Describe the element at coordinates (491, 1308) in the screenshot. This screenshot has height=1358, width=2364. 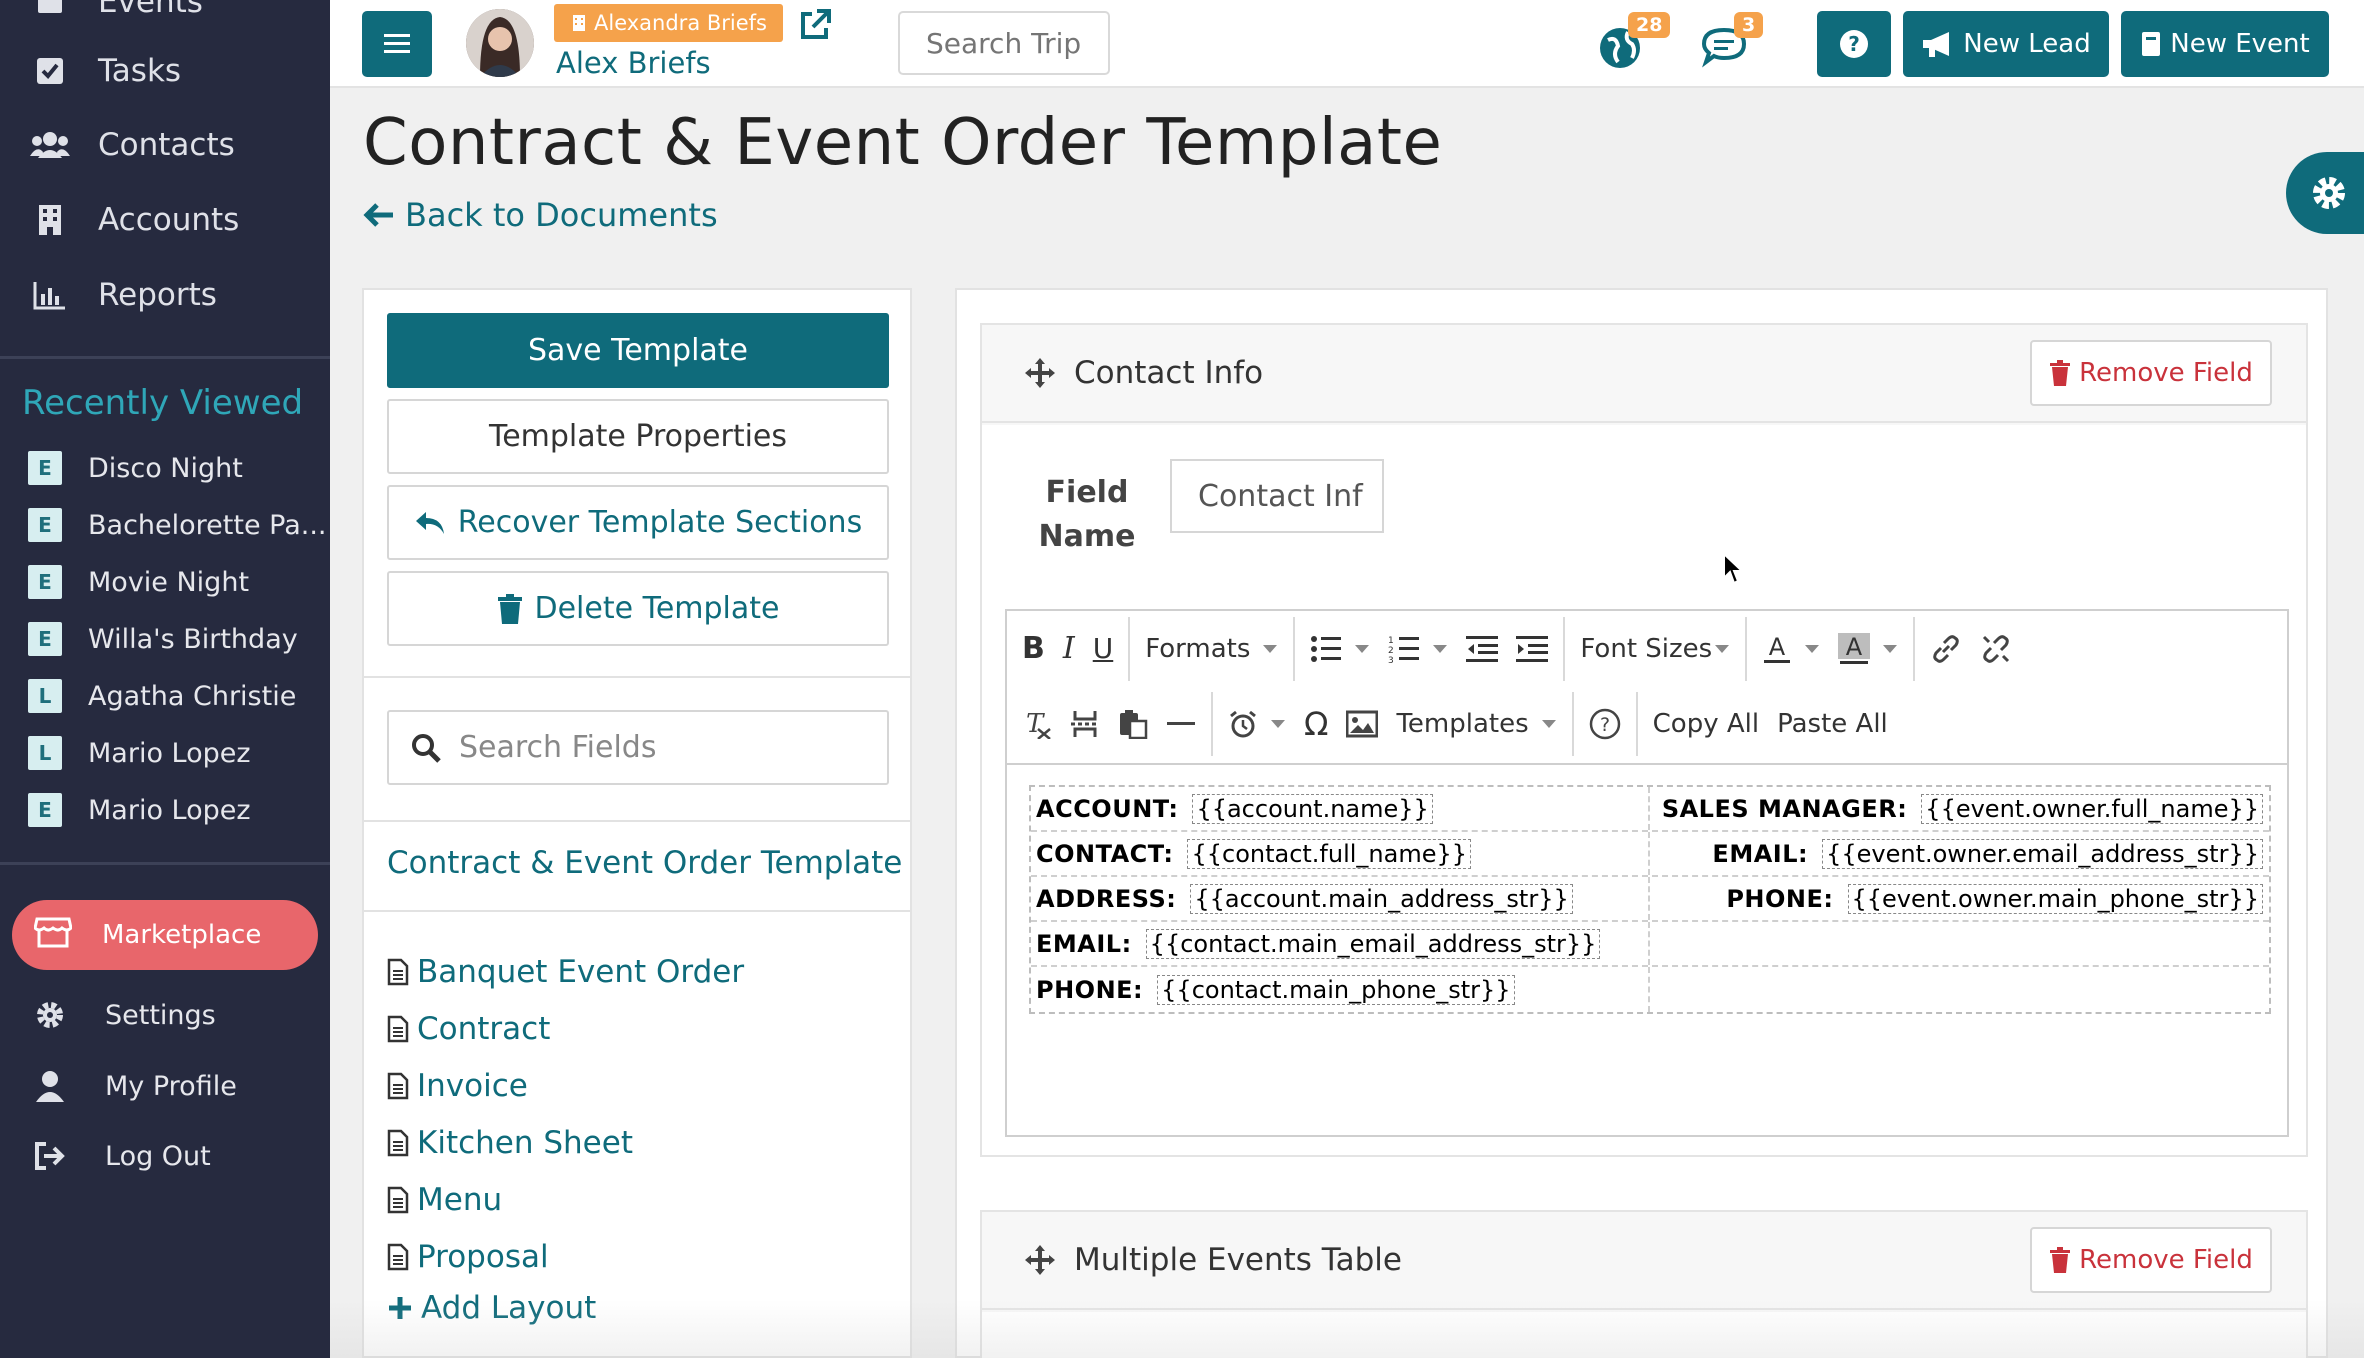
I see `add-layout-button: Add Layout` at that location.